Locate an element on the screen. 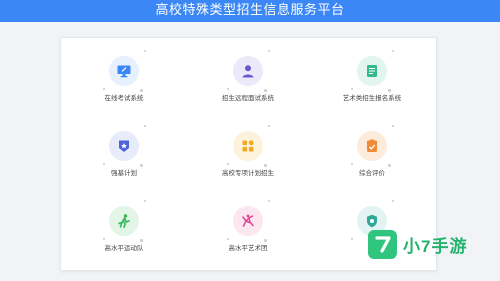 This screenshot has width=500, height=281. clipboard-icon is located at coordinates (372, 146).